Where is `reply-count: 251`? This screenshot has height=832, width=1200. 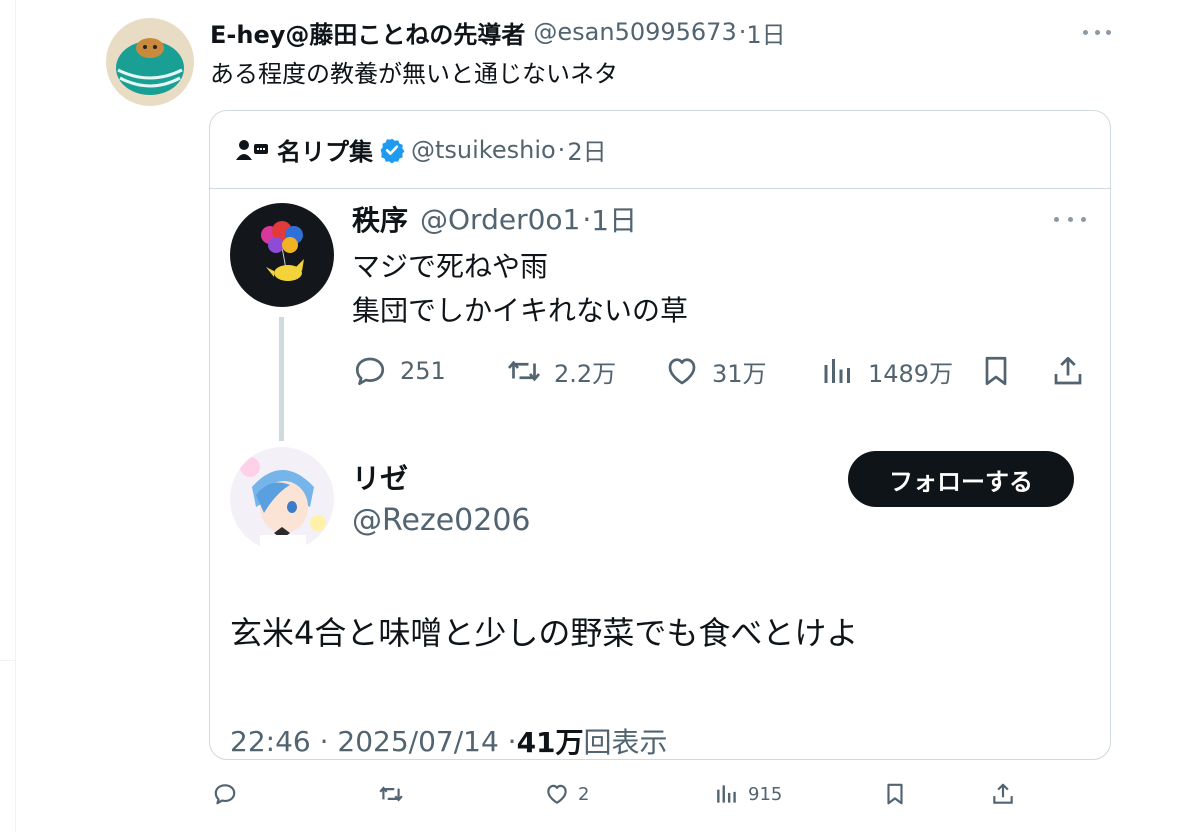
reply-count: 251 is located at coordinates (423, 371).